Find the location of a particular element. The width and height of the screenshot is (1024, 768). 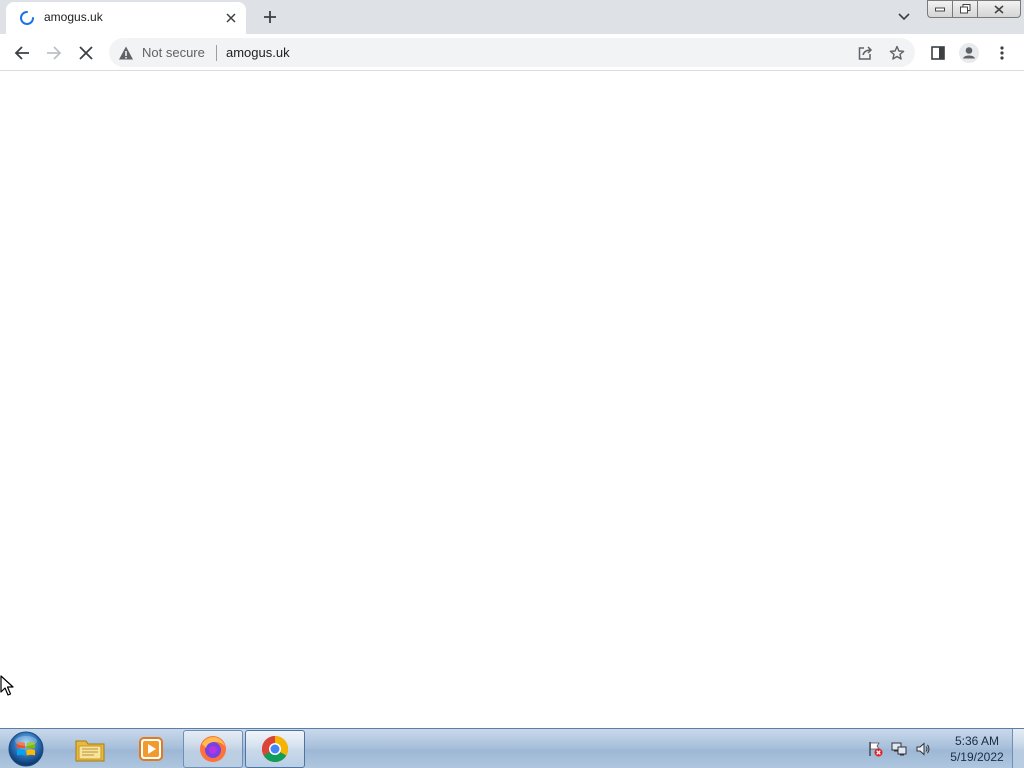

share-button is located at coordinates (865, 53).